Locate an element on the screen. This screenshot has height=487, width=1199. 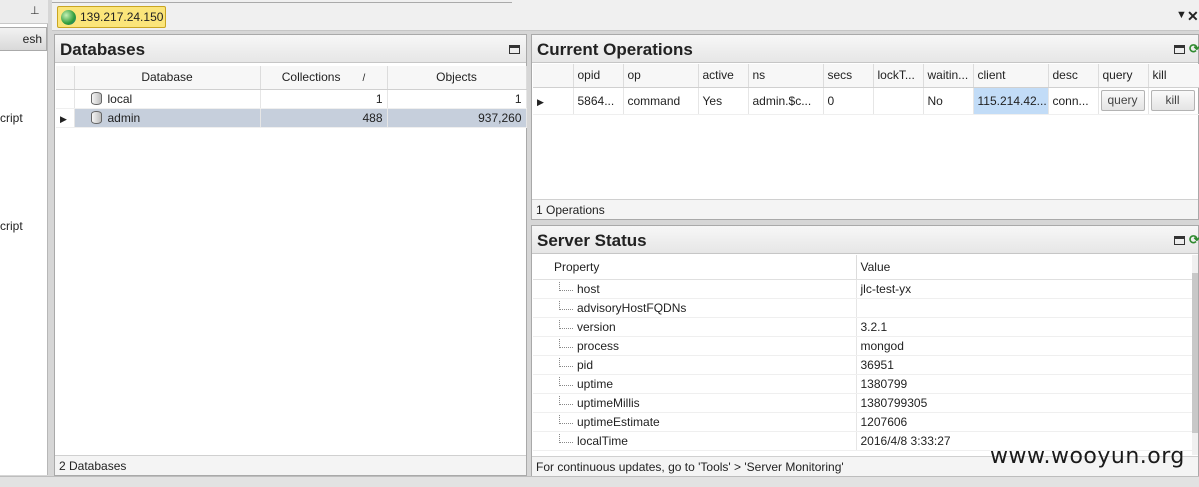
table-row: ▶ admin 488 937,260 is located at coordinates (291, 118).